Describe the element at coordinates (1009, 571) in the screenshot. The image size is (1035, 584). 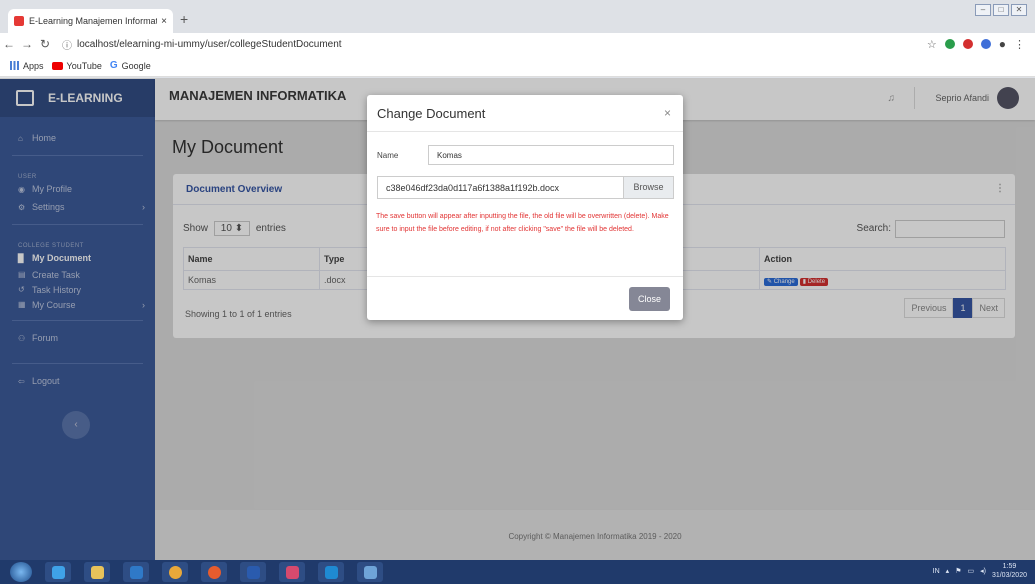
I see `clock: 1:59 31/03/2020` at that location.